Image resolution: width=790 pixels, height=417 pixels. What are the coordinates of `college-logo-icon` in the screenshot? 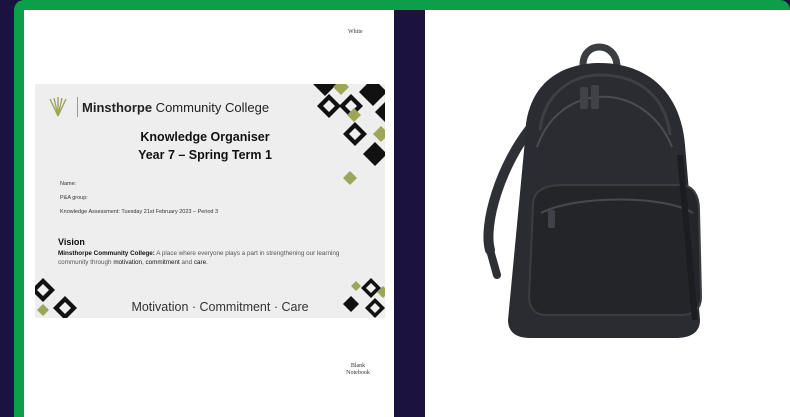 It's located at (58, 107).